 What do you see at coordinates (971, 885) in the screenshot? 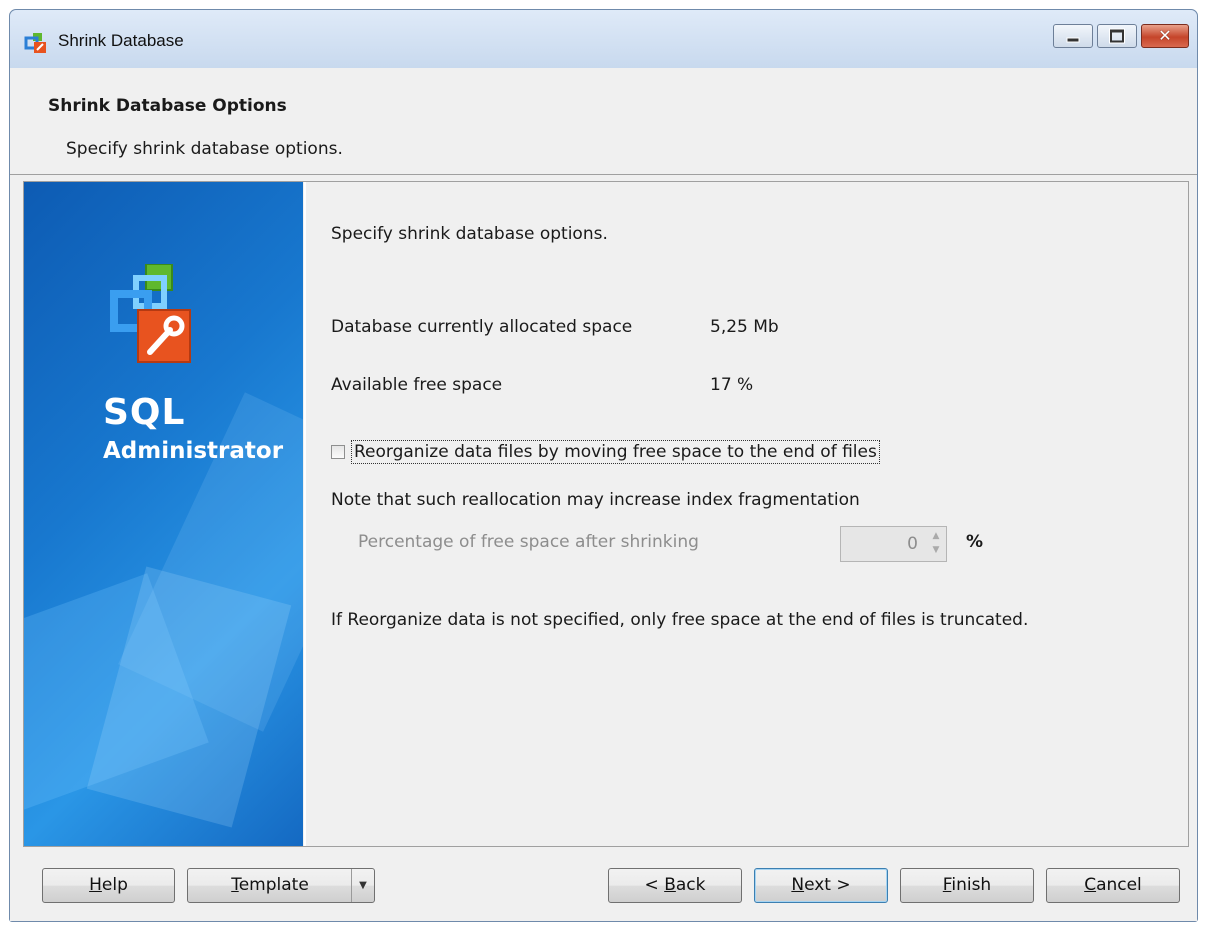
I see `finish-label: inish` at bounding box center [971, 885].